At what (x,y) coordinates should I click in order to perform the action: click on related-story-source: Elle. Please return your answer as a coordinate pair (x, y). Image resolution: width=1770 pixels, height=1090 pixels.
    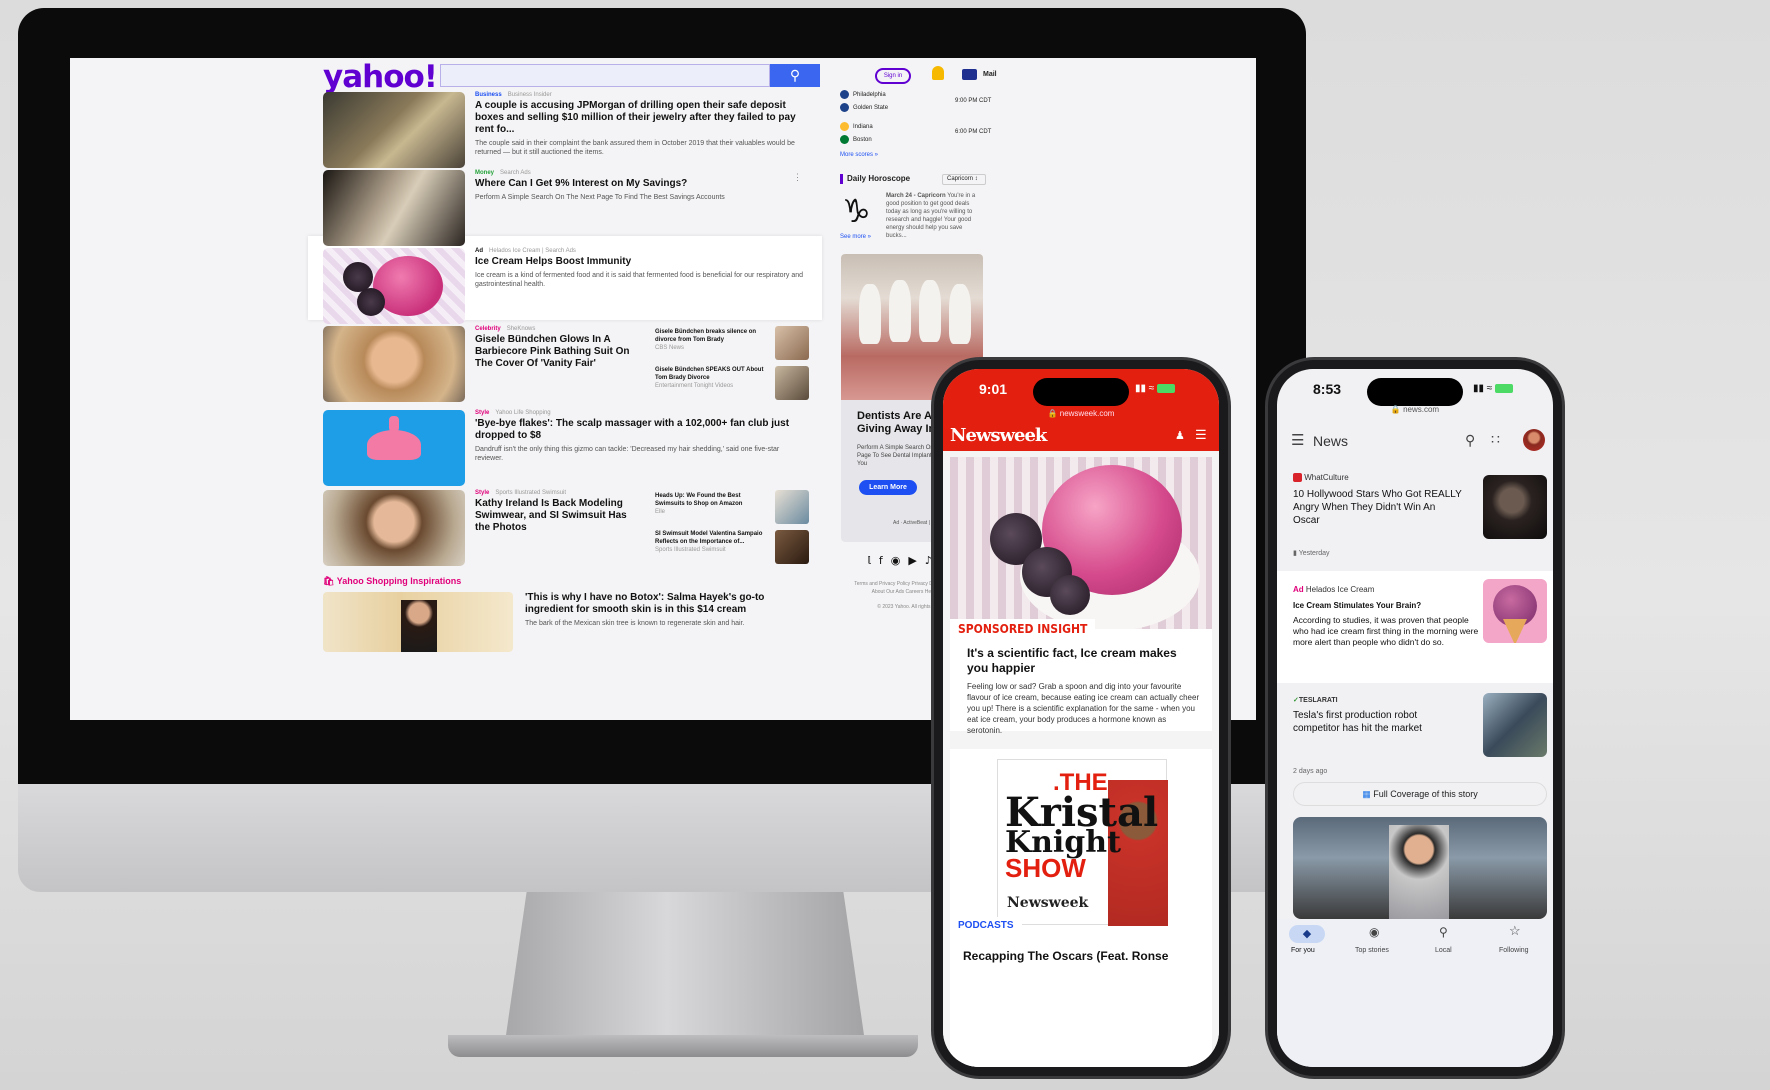
    Looking at the image, I should click on (660, 512).